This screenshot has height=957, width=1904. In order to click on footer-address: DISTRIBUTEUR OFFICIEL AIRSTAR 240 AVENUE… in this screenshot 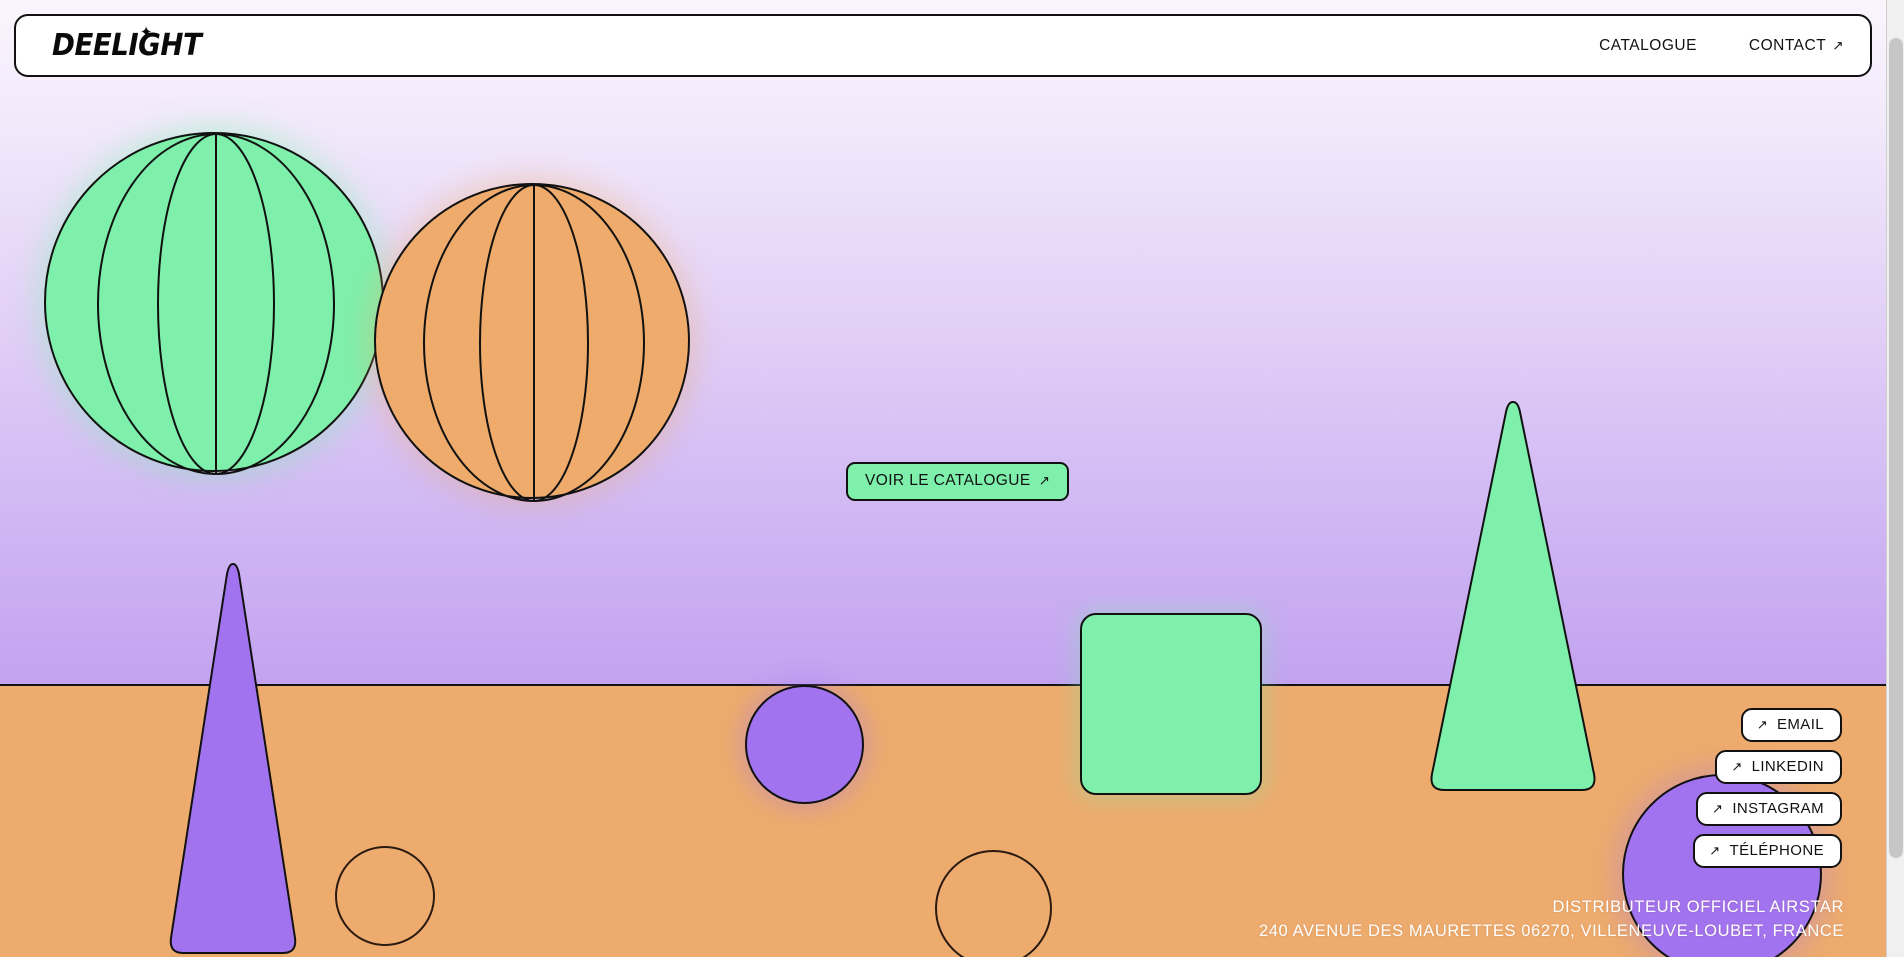, I will do `click(1551, 919)`.